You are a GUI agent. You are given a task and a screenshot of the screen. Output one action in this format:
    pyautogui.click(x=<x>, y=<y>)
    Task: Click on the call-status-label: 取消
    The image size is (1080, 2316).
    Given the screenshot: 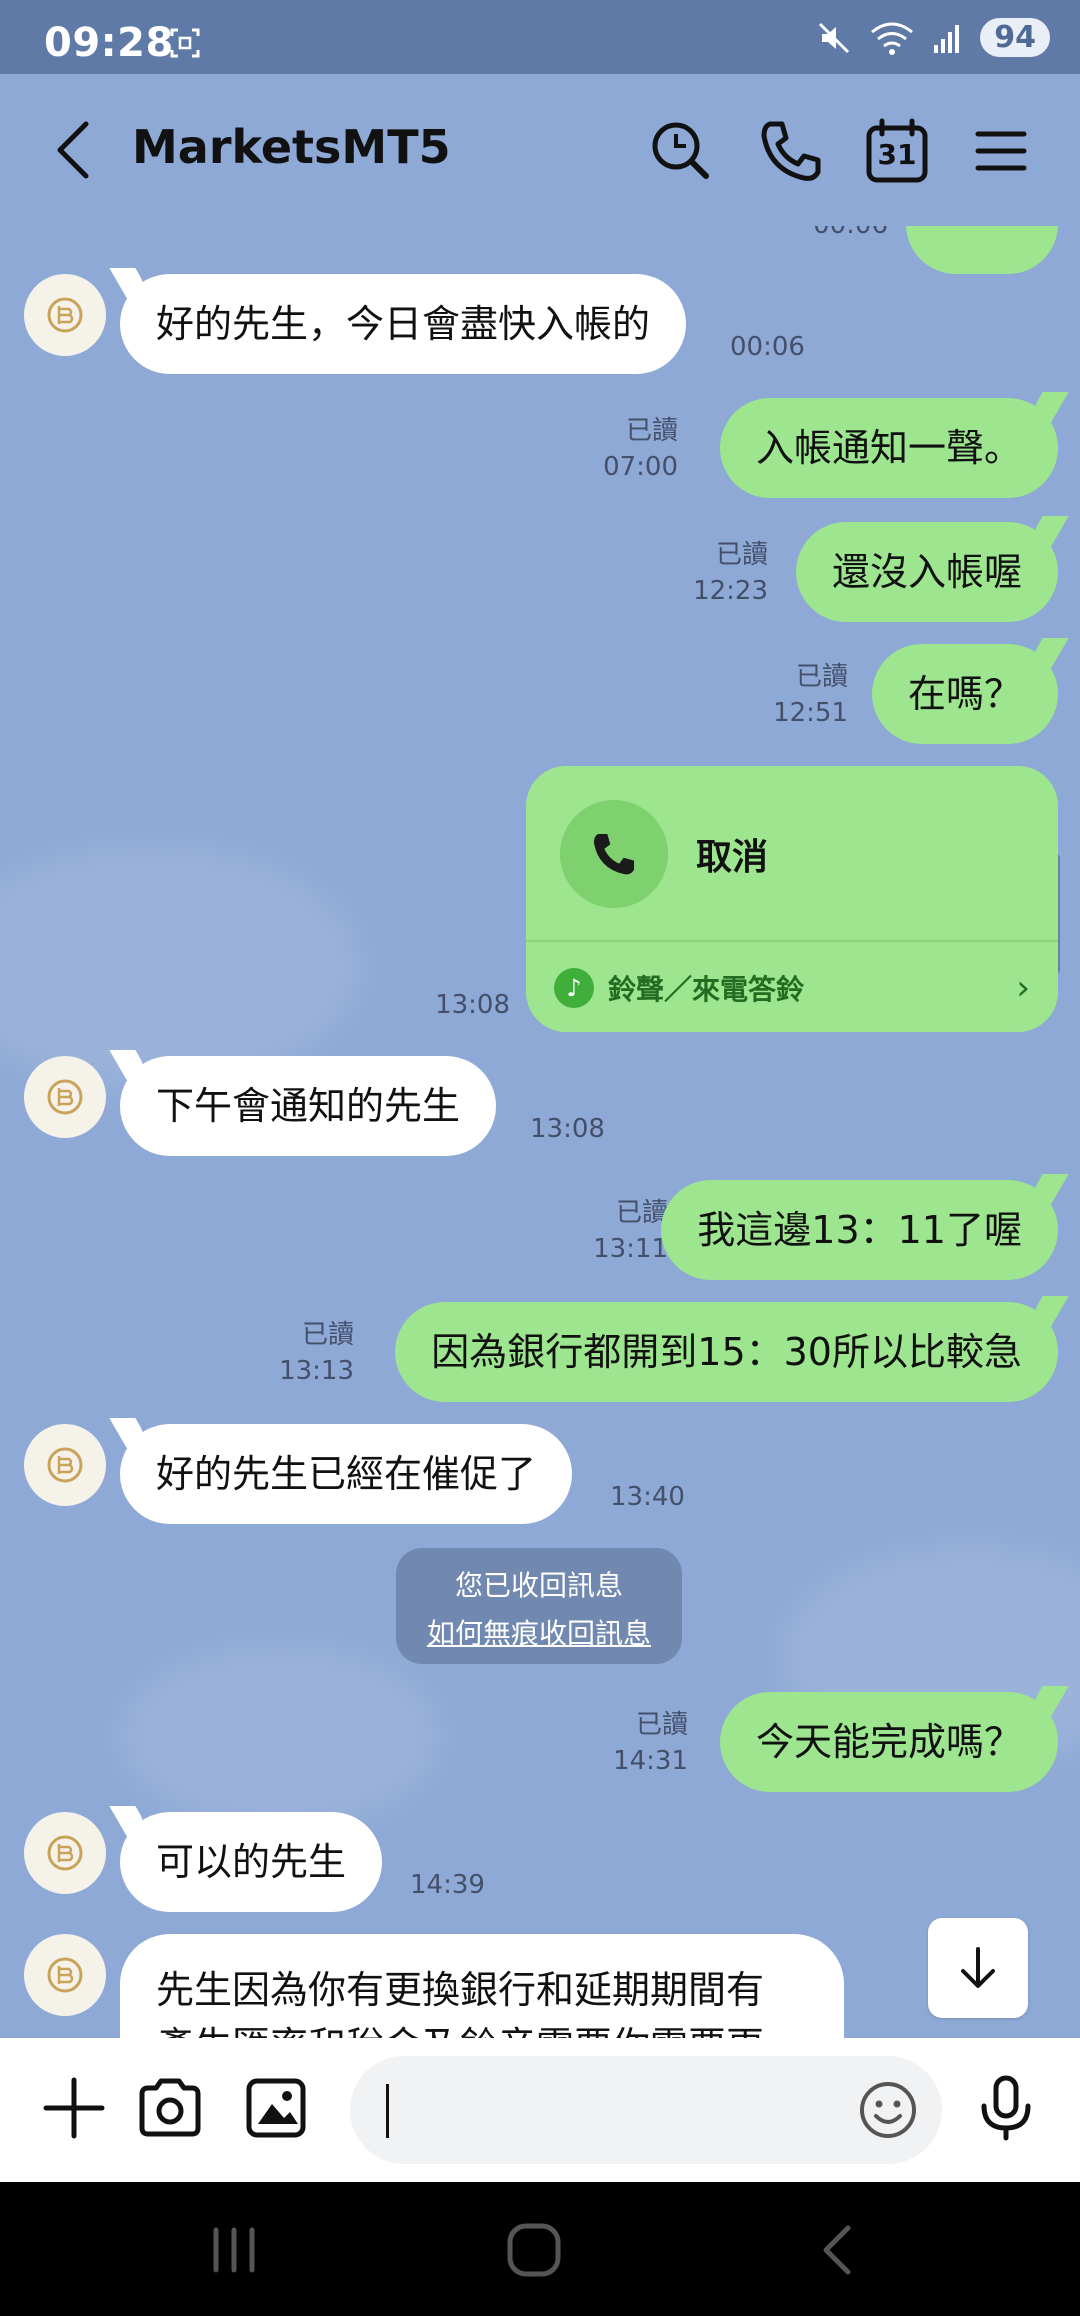 What is the action you would take?
    pyautogui.click(x=732, y=857)
    